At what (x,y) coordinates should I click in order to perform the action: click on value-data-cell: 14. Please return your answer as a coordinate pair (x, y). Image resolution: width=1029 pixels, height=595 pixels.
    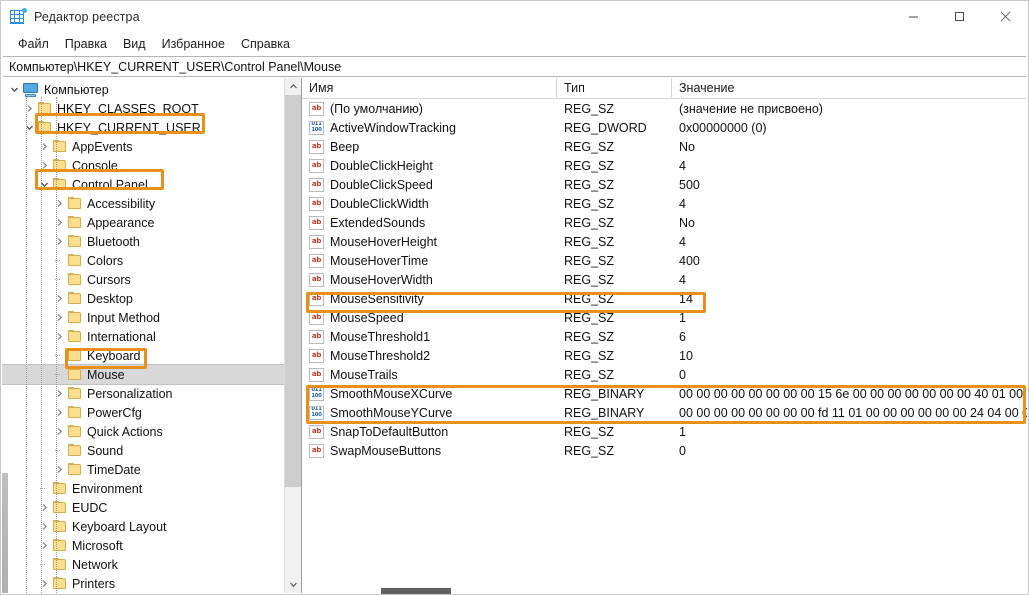
    Looking at the image, I should click on (849, 299).